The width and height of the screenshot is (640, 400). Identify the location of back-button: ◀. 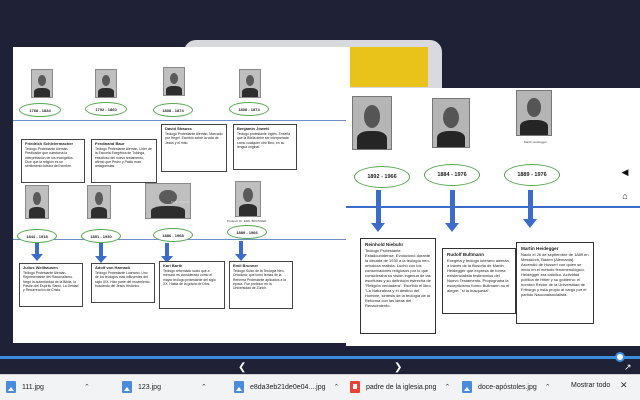
(625, 172).